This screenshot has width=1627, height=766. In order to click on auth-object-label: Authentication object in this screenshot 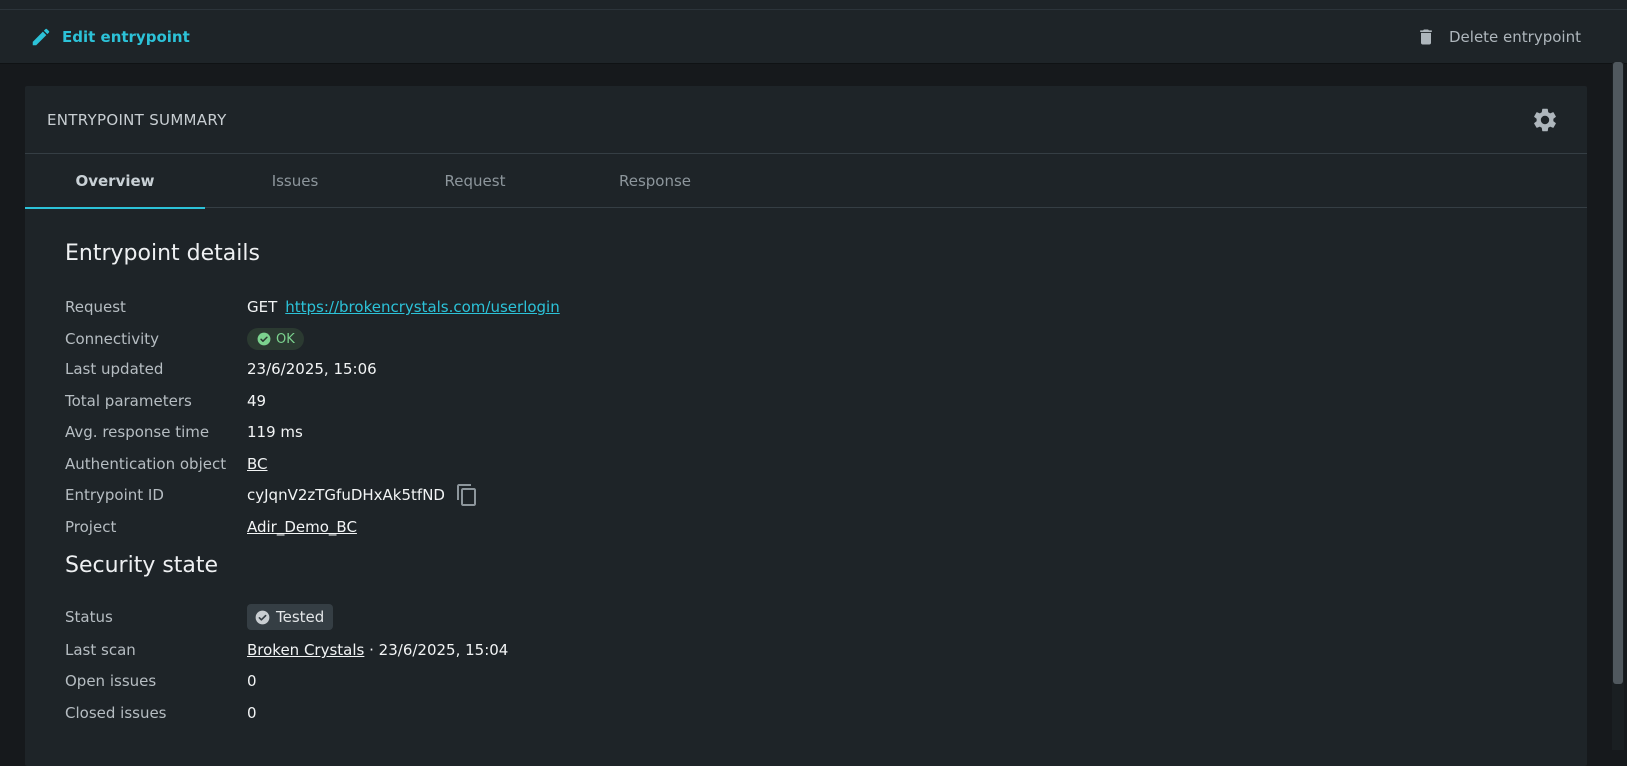, I will do `click(146, 464)`.